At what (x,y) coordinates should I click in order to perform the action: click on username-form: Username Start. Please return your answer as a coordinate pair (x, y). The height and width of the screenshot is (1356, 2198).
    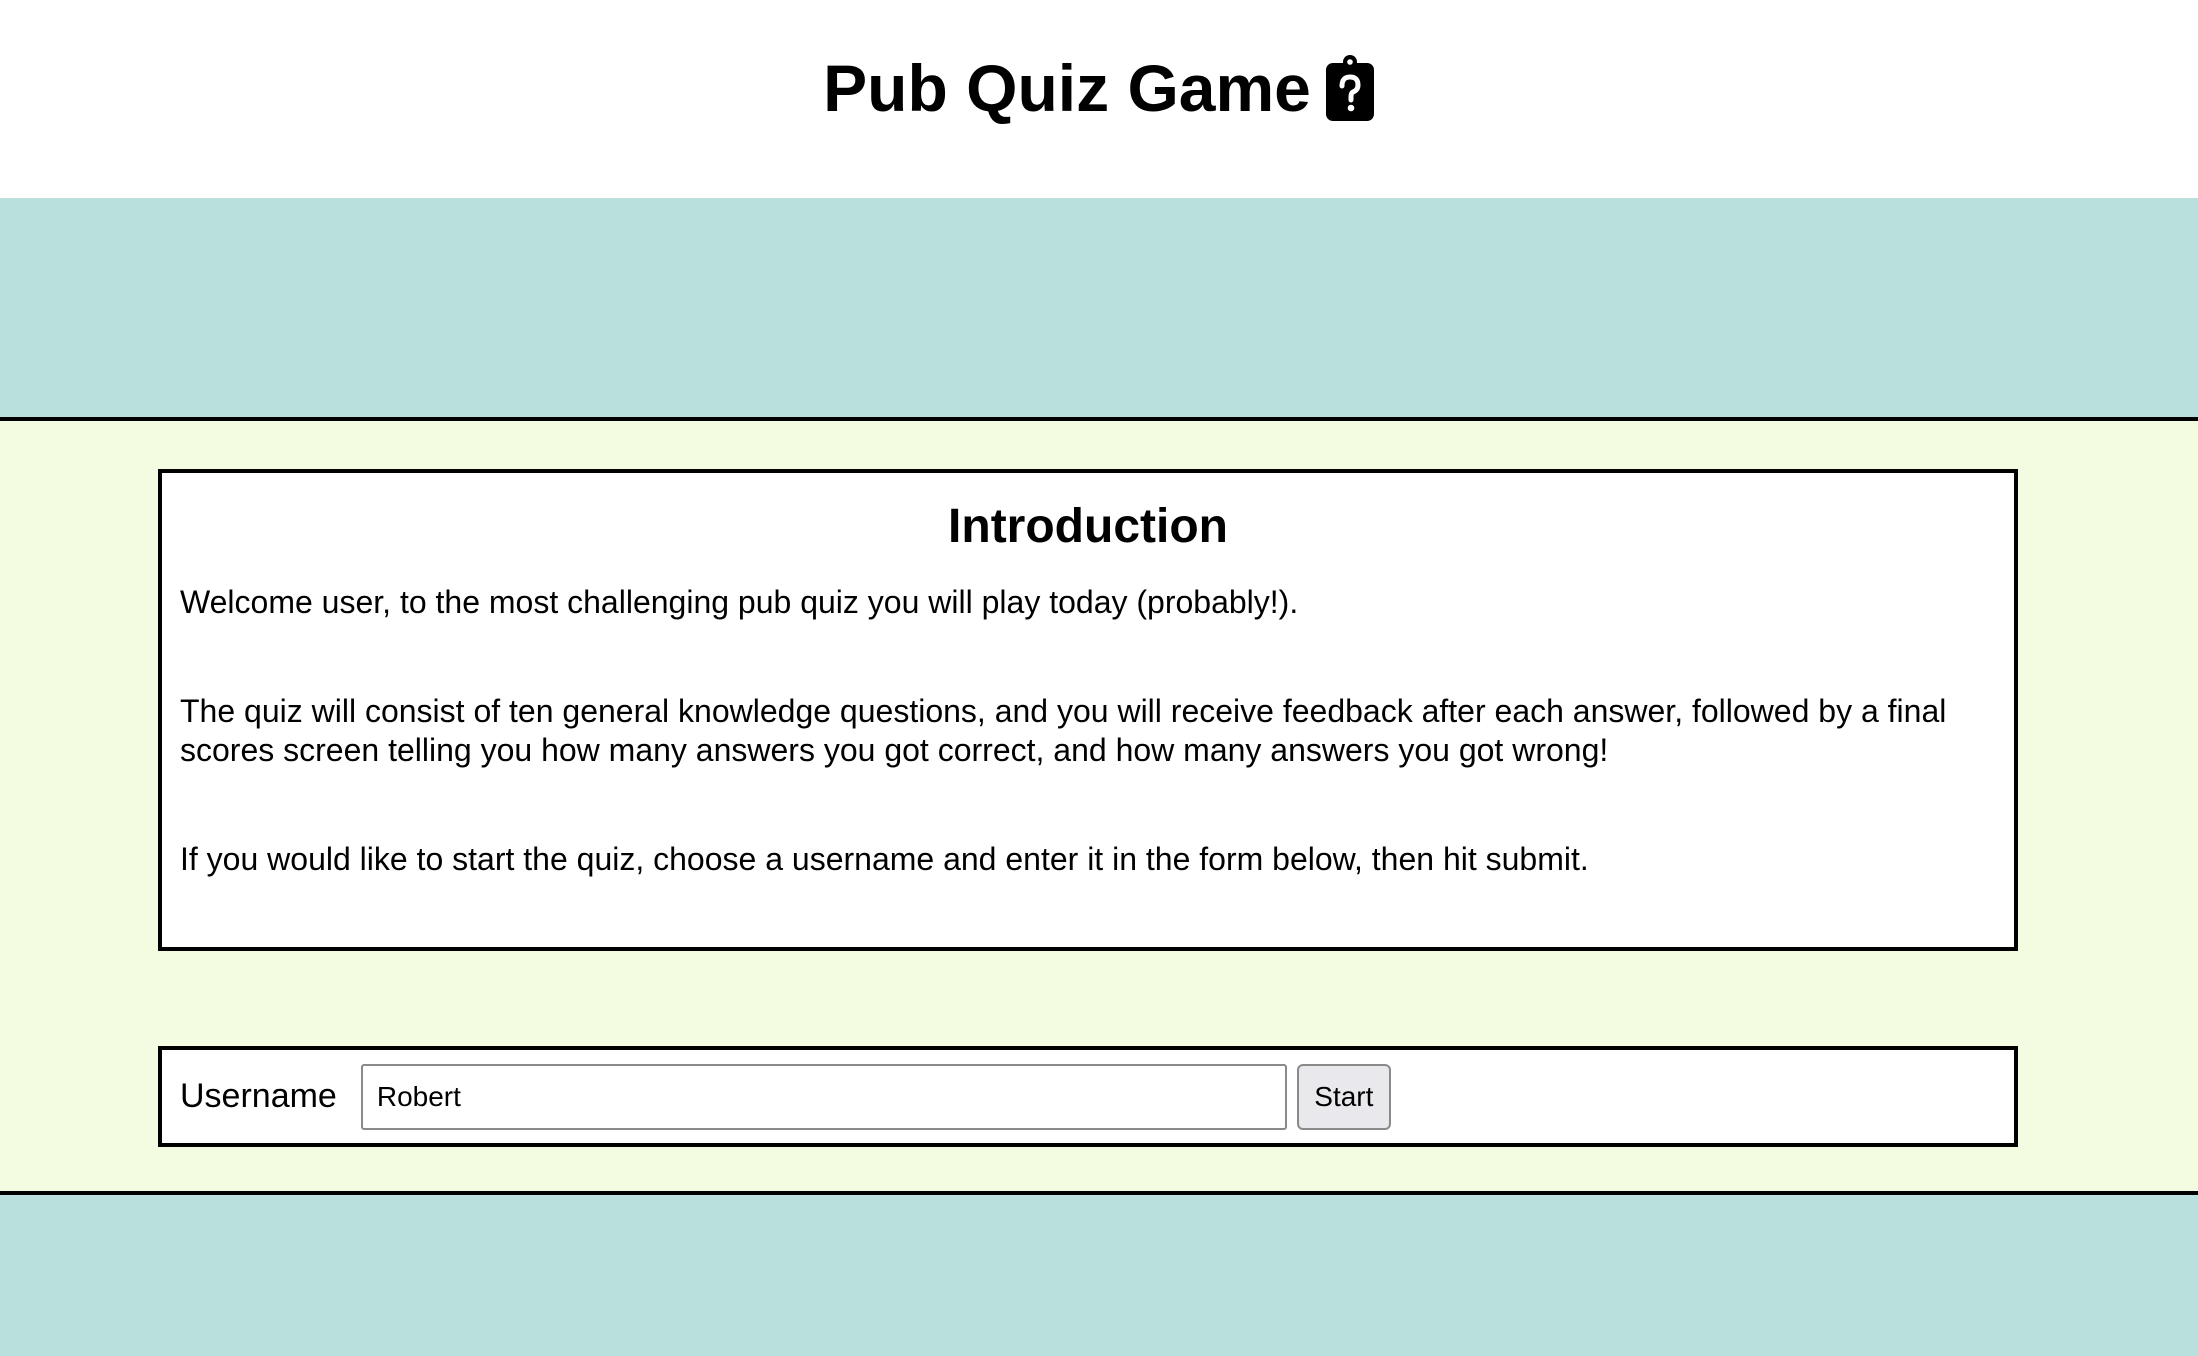
    Looking at the image, I should click on (1088, 1096).